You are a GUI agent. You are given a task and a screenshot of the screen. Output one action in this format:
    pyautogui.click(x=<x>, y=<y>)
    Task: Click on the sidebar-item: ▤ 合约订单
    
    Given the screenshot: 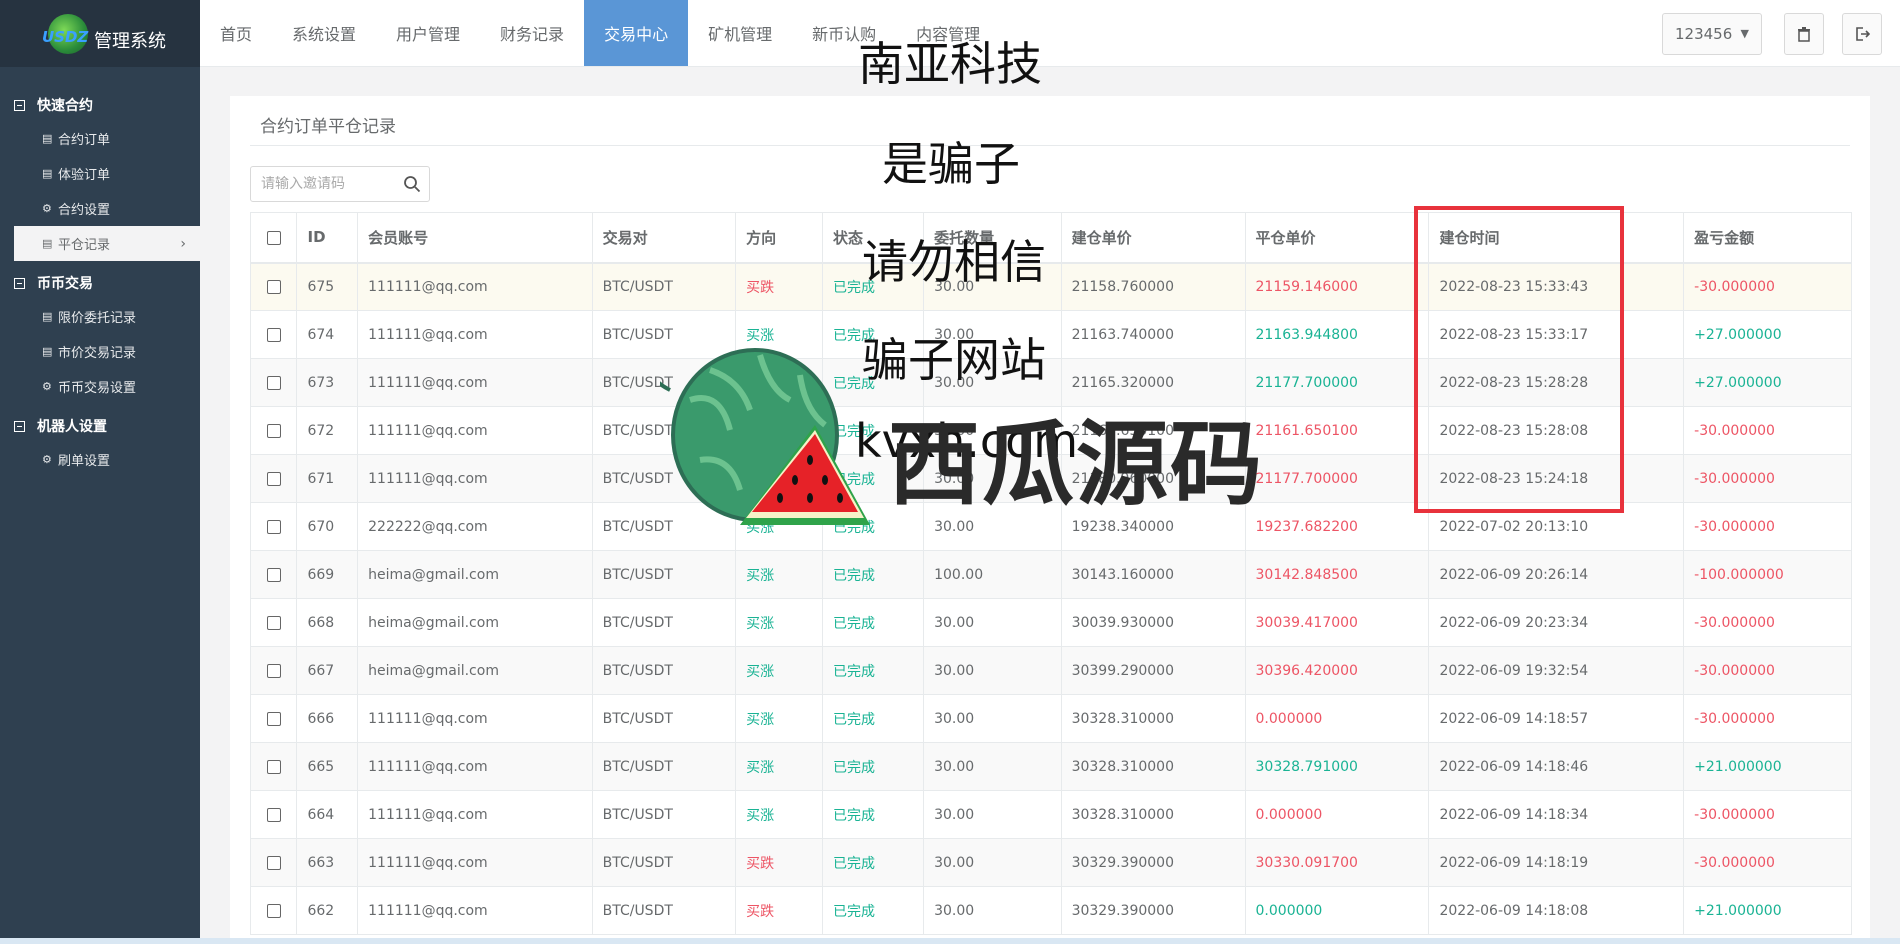 What is the action you would take?
    pyautogui.click(x=100, y=138)
    